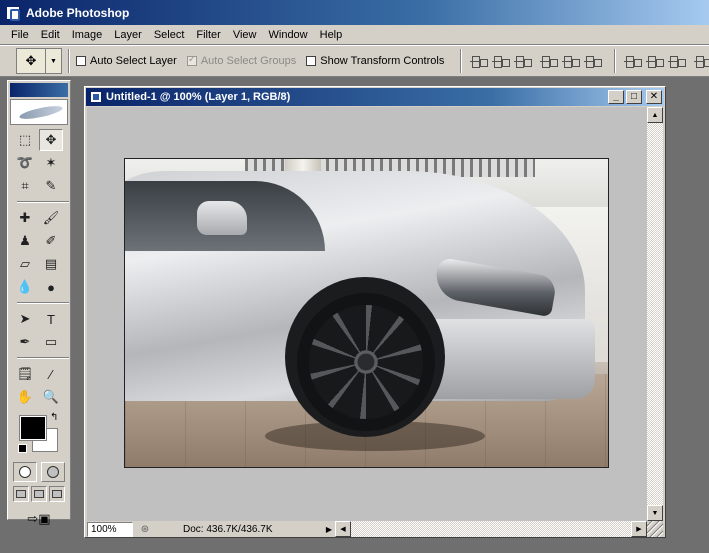 This screenshot has height=553, width=709. I want to click on jump-to-imageready-icon: ⇨▣, so click(39, 519).